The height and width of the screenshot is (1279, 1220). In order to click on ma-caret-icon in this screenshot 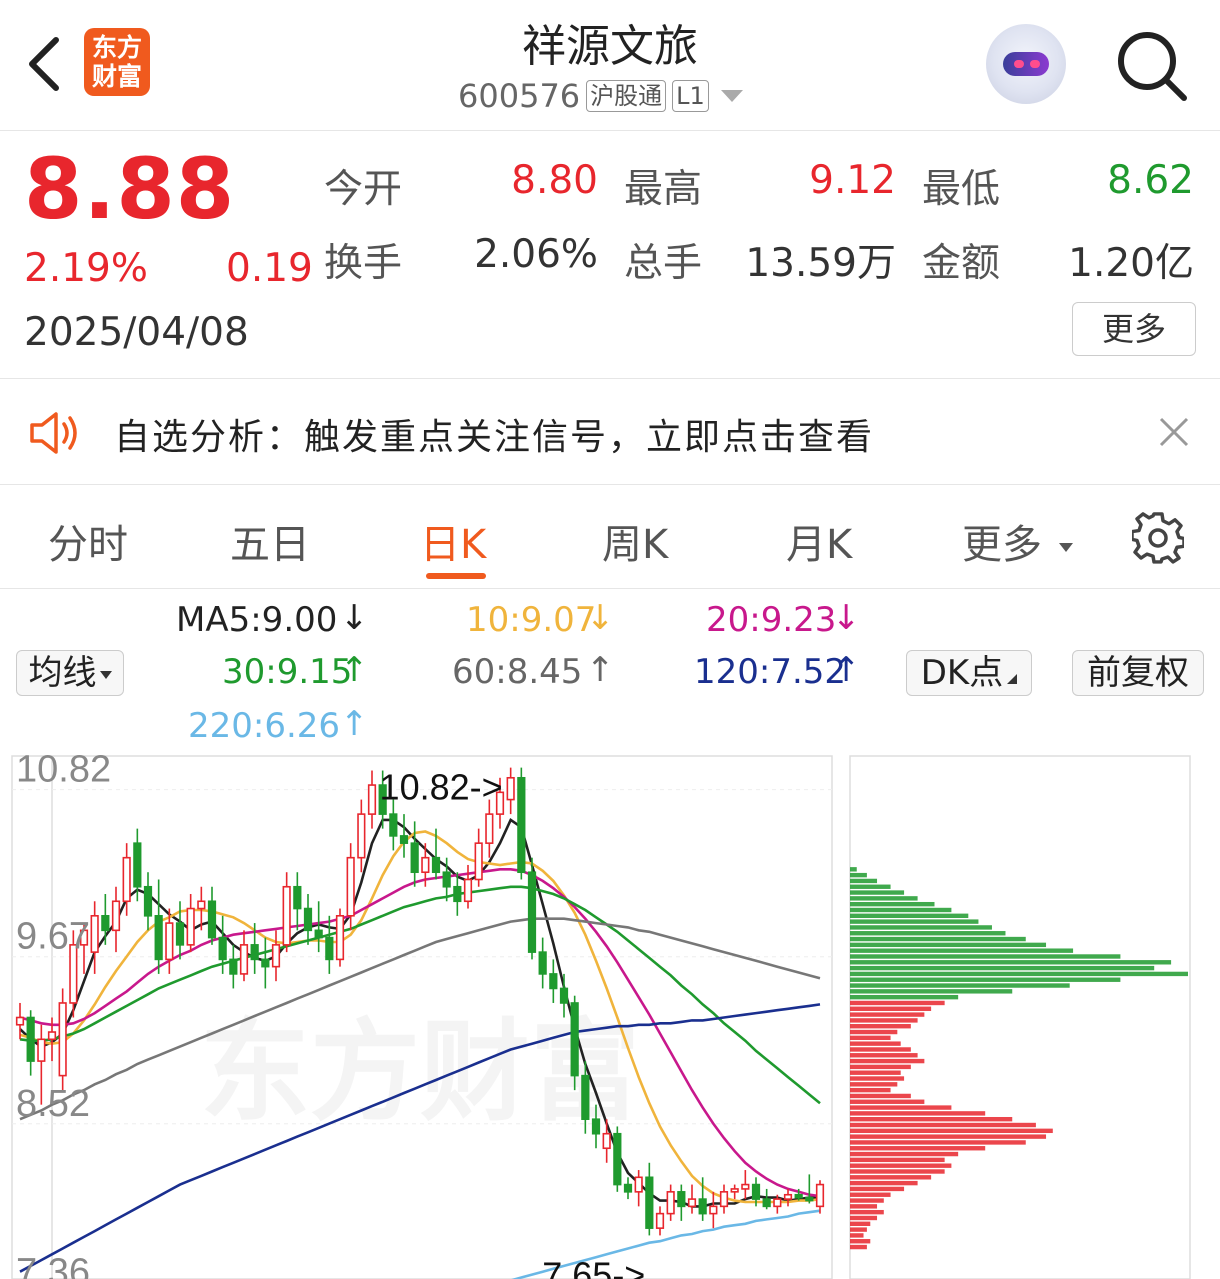, I will do `click(105, 674)`.